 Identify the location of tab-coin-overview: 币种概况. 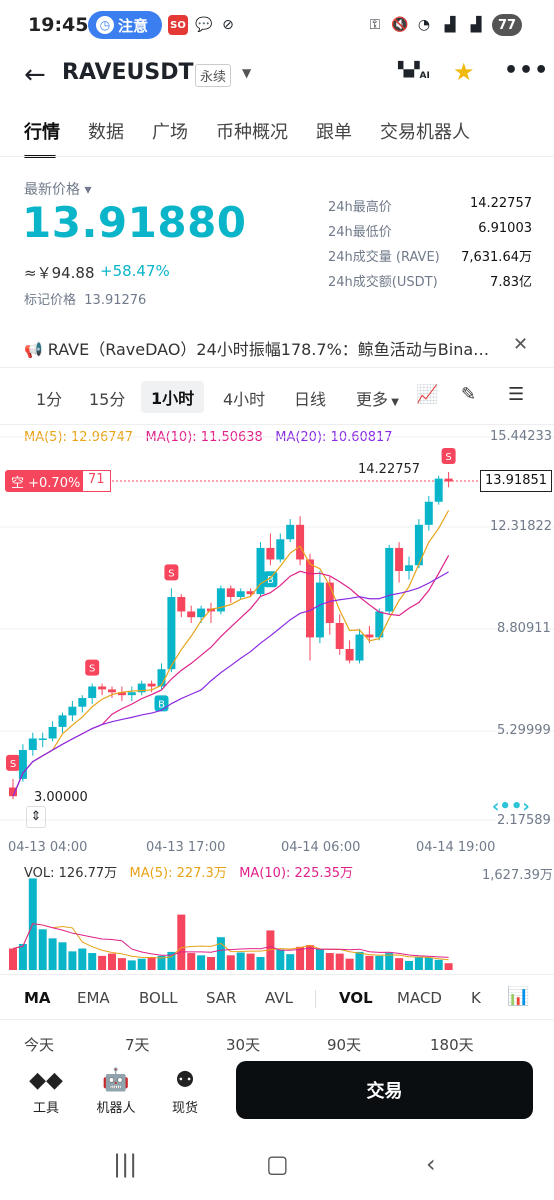
(252, 131).